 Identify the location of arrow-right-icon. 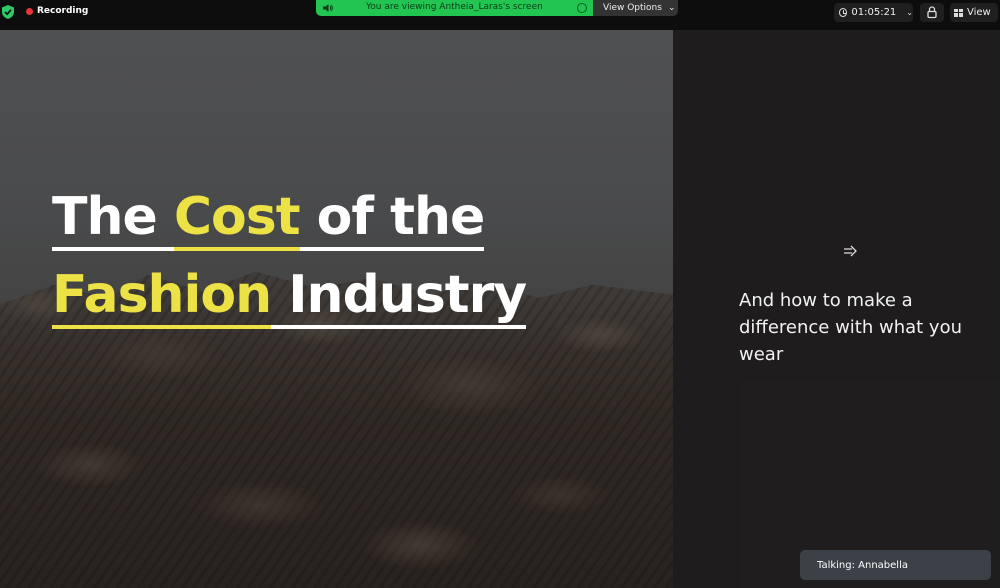
(850, 251).